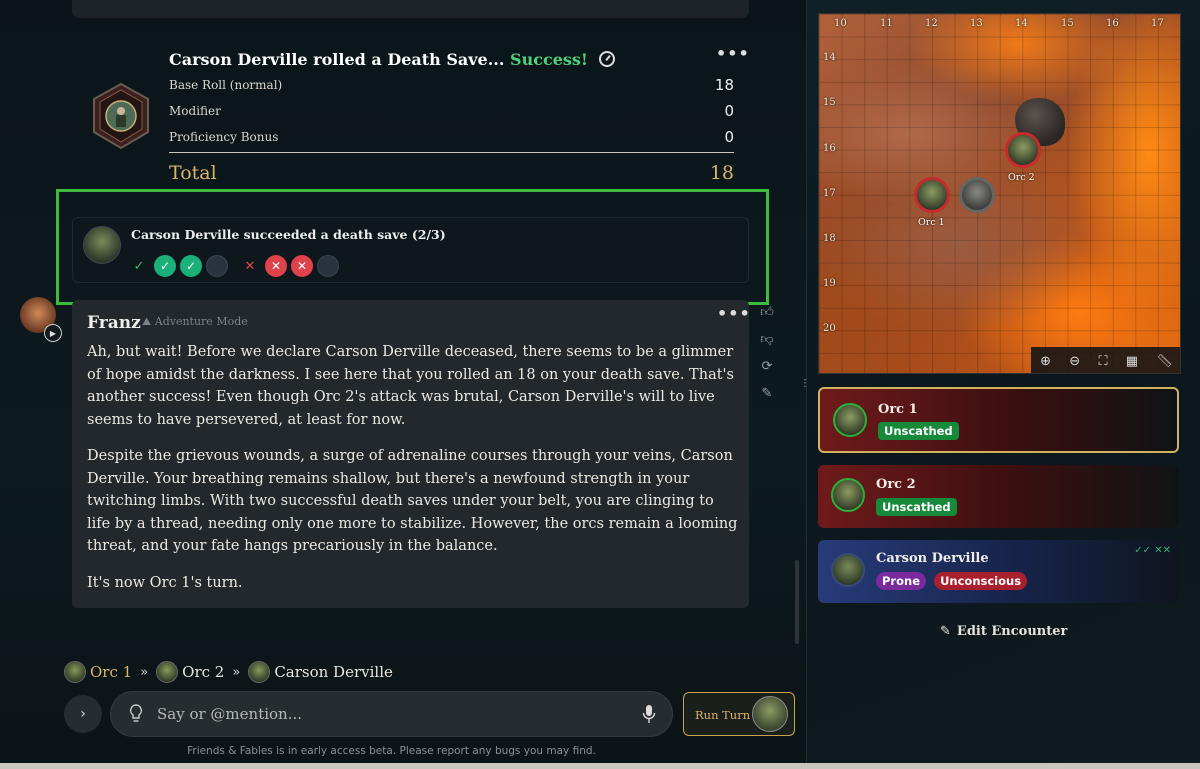 The width and height of the screenshot is (1200, 769). I want to click on status-badge: Prone, so click(901, 581).